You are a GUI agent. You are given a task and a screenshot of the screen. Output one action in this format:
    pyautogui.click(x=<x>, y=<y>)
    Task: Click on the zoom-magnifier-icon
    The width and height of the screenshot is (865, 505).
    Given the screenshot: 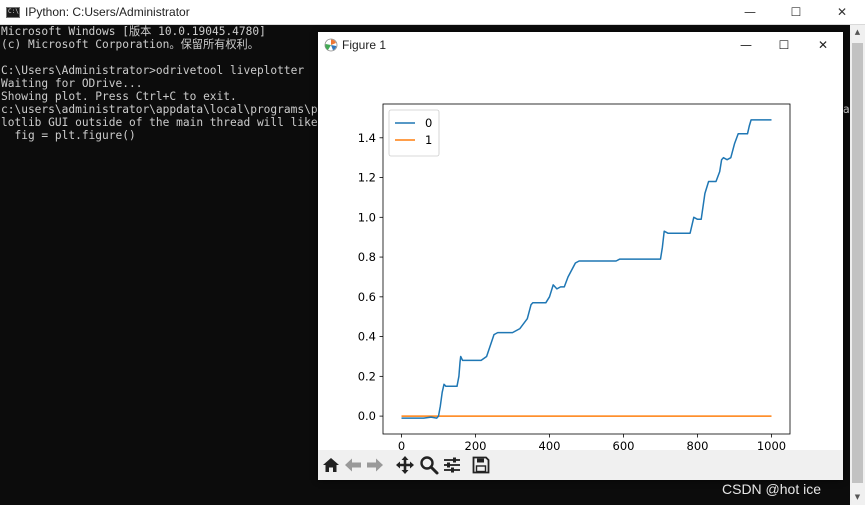 What is the action you would take?
    pyautogui.click(x=429, y=465)
    